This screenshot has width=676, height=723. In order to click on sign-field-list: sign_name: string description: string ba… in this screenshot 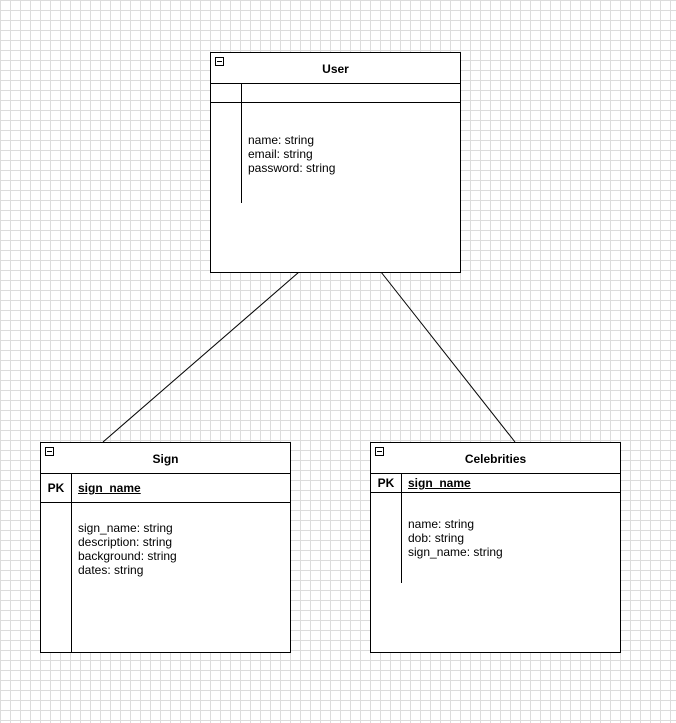, I will do `click(127, 549)`.